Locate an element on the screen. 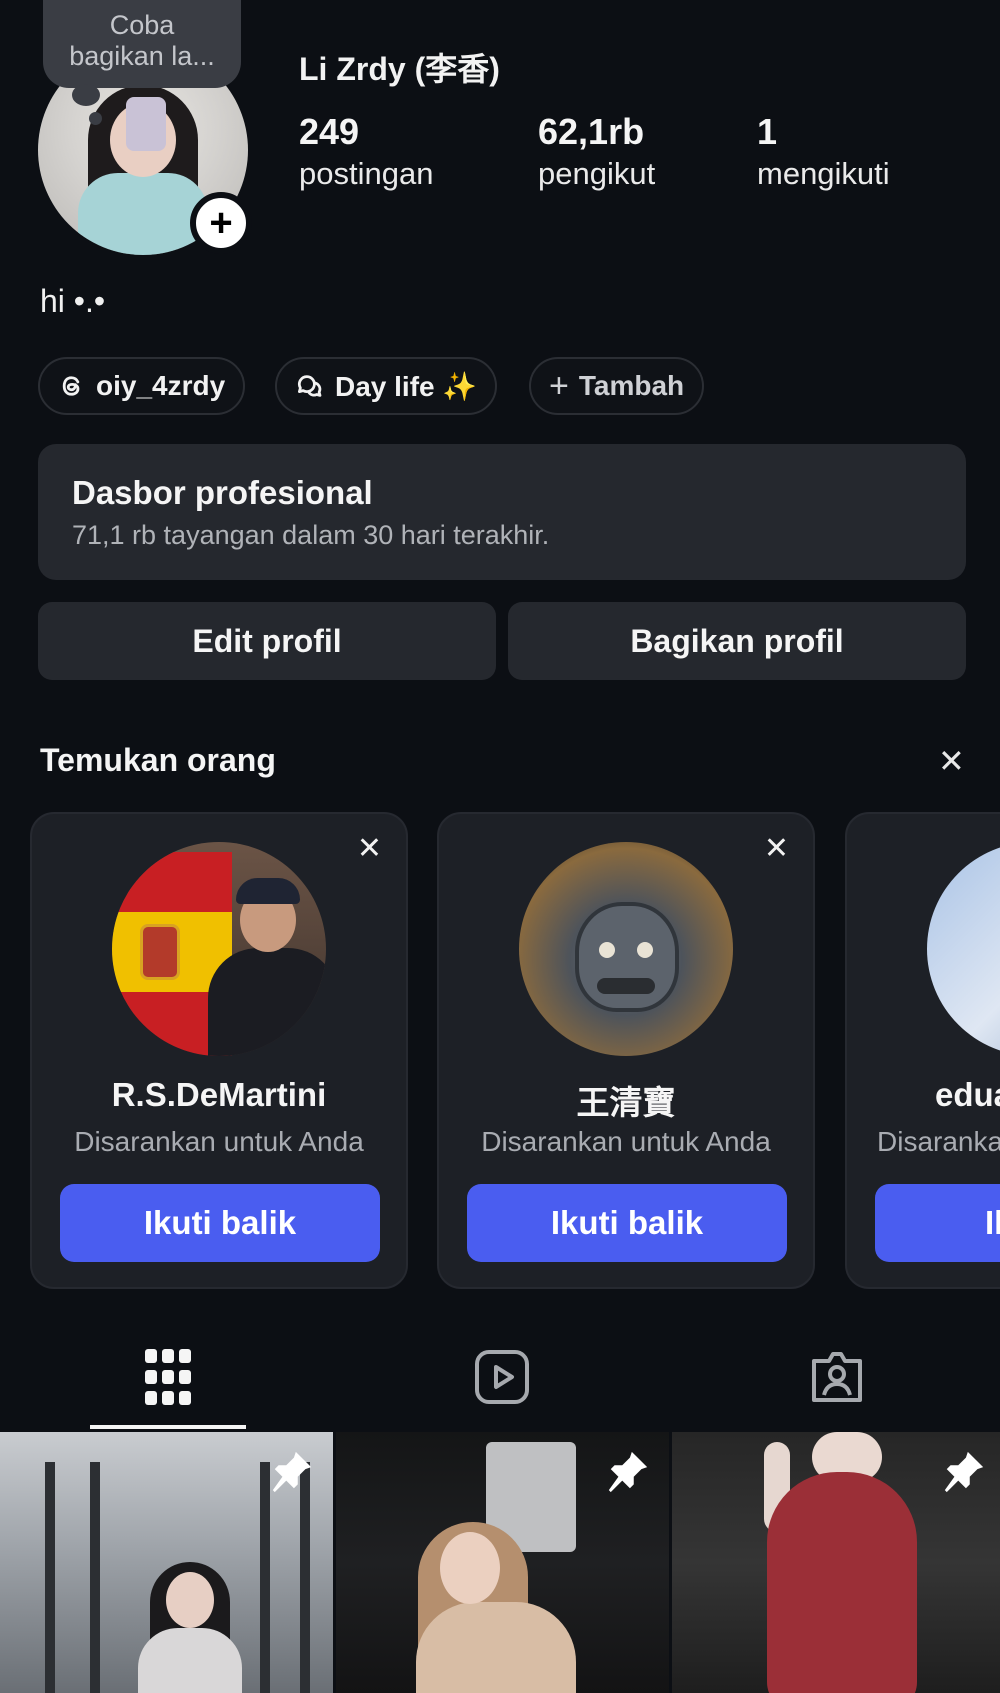 This screenshot has height=1693, width=1000. close-icon: ✕ is located at coordinates (951, 761).